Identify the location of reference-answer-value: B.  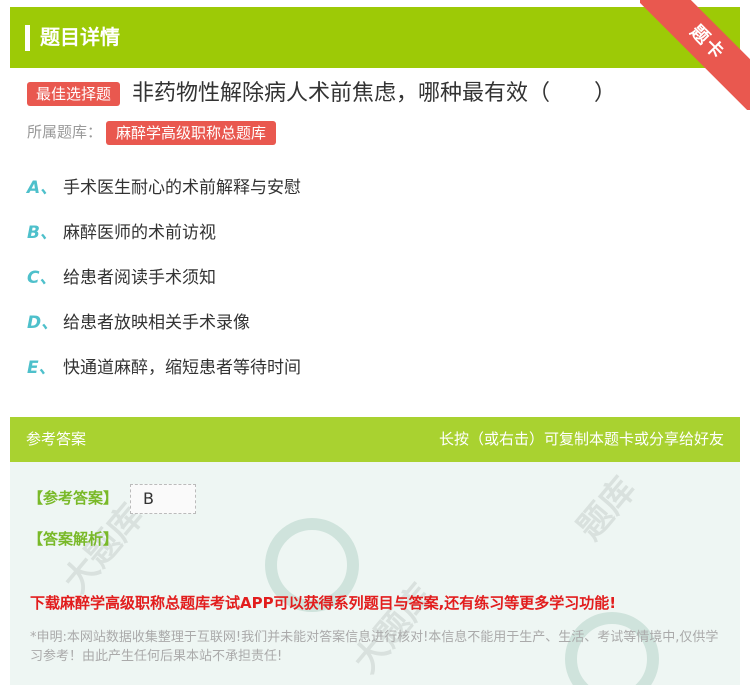
(163, 499).